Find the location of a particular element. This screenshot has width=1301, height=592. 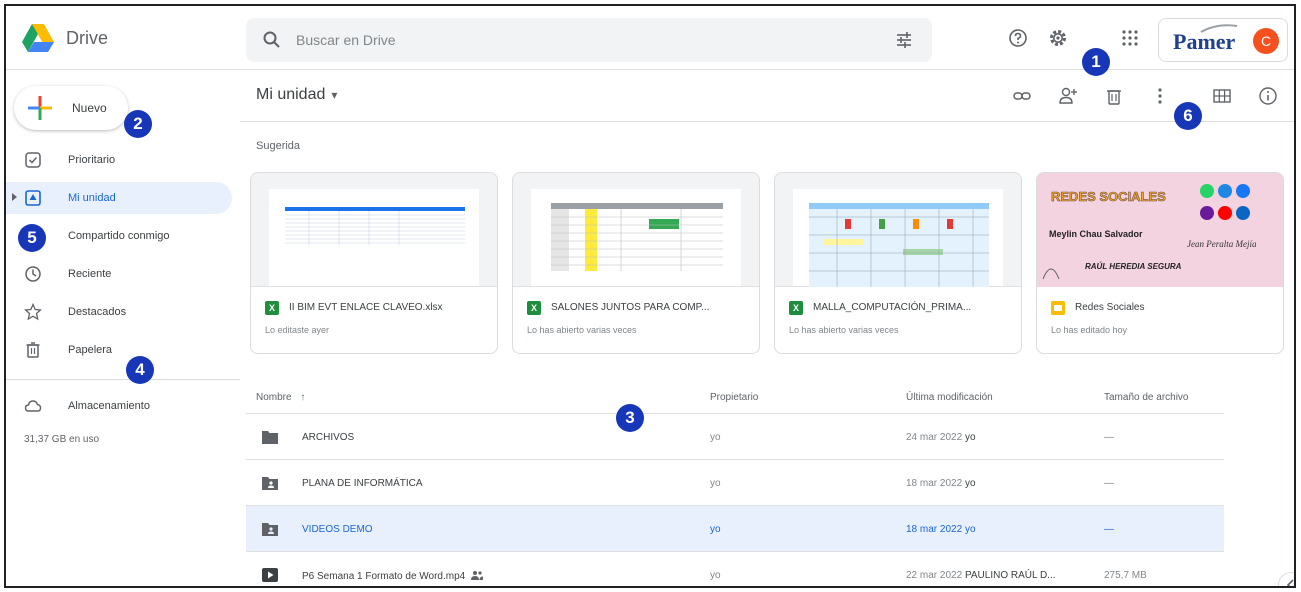

sidebar-item-almacenamiento: Almacenamiento is located at coordinates (119, 406).